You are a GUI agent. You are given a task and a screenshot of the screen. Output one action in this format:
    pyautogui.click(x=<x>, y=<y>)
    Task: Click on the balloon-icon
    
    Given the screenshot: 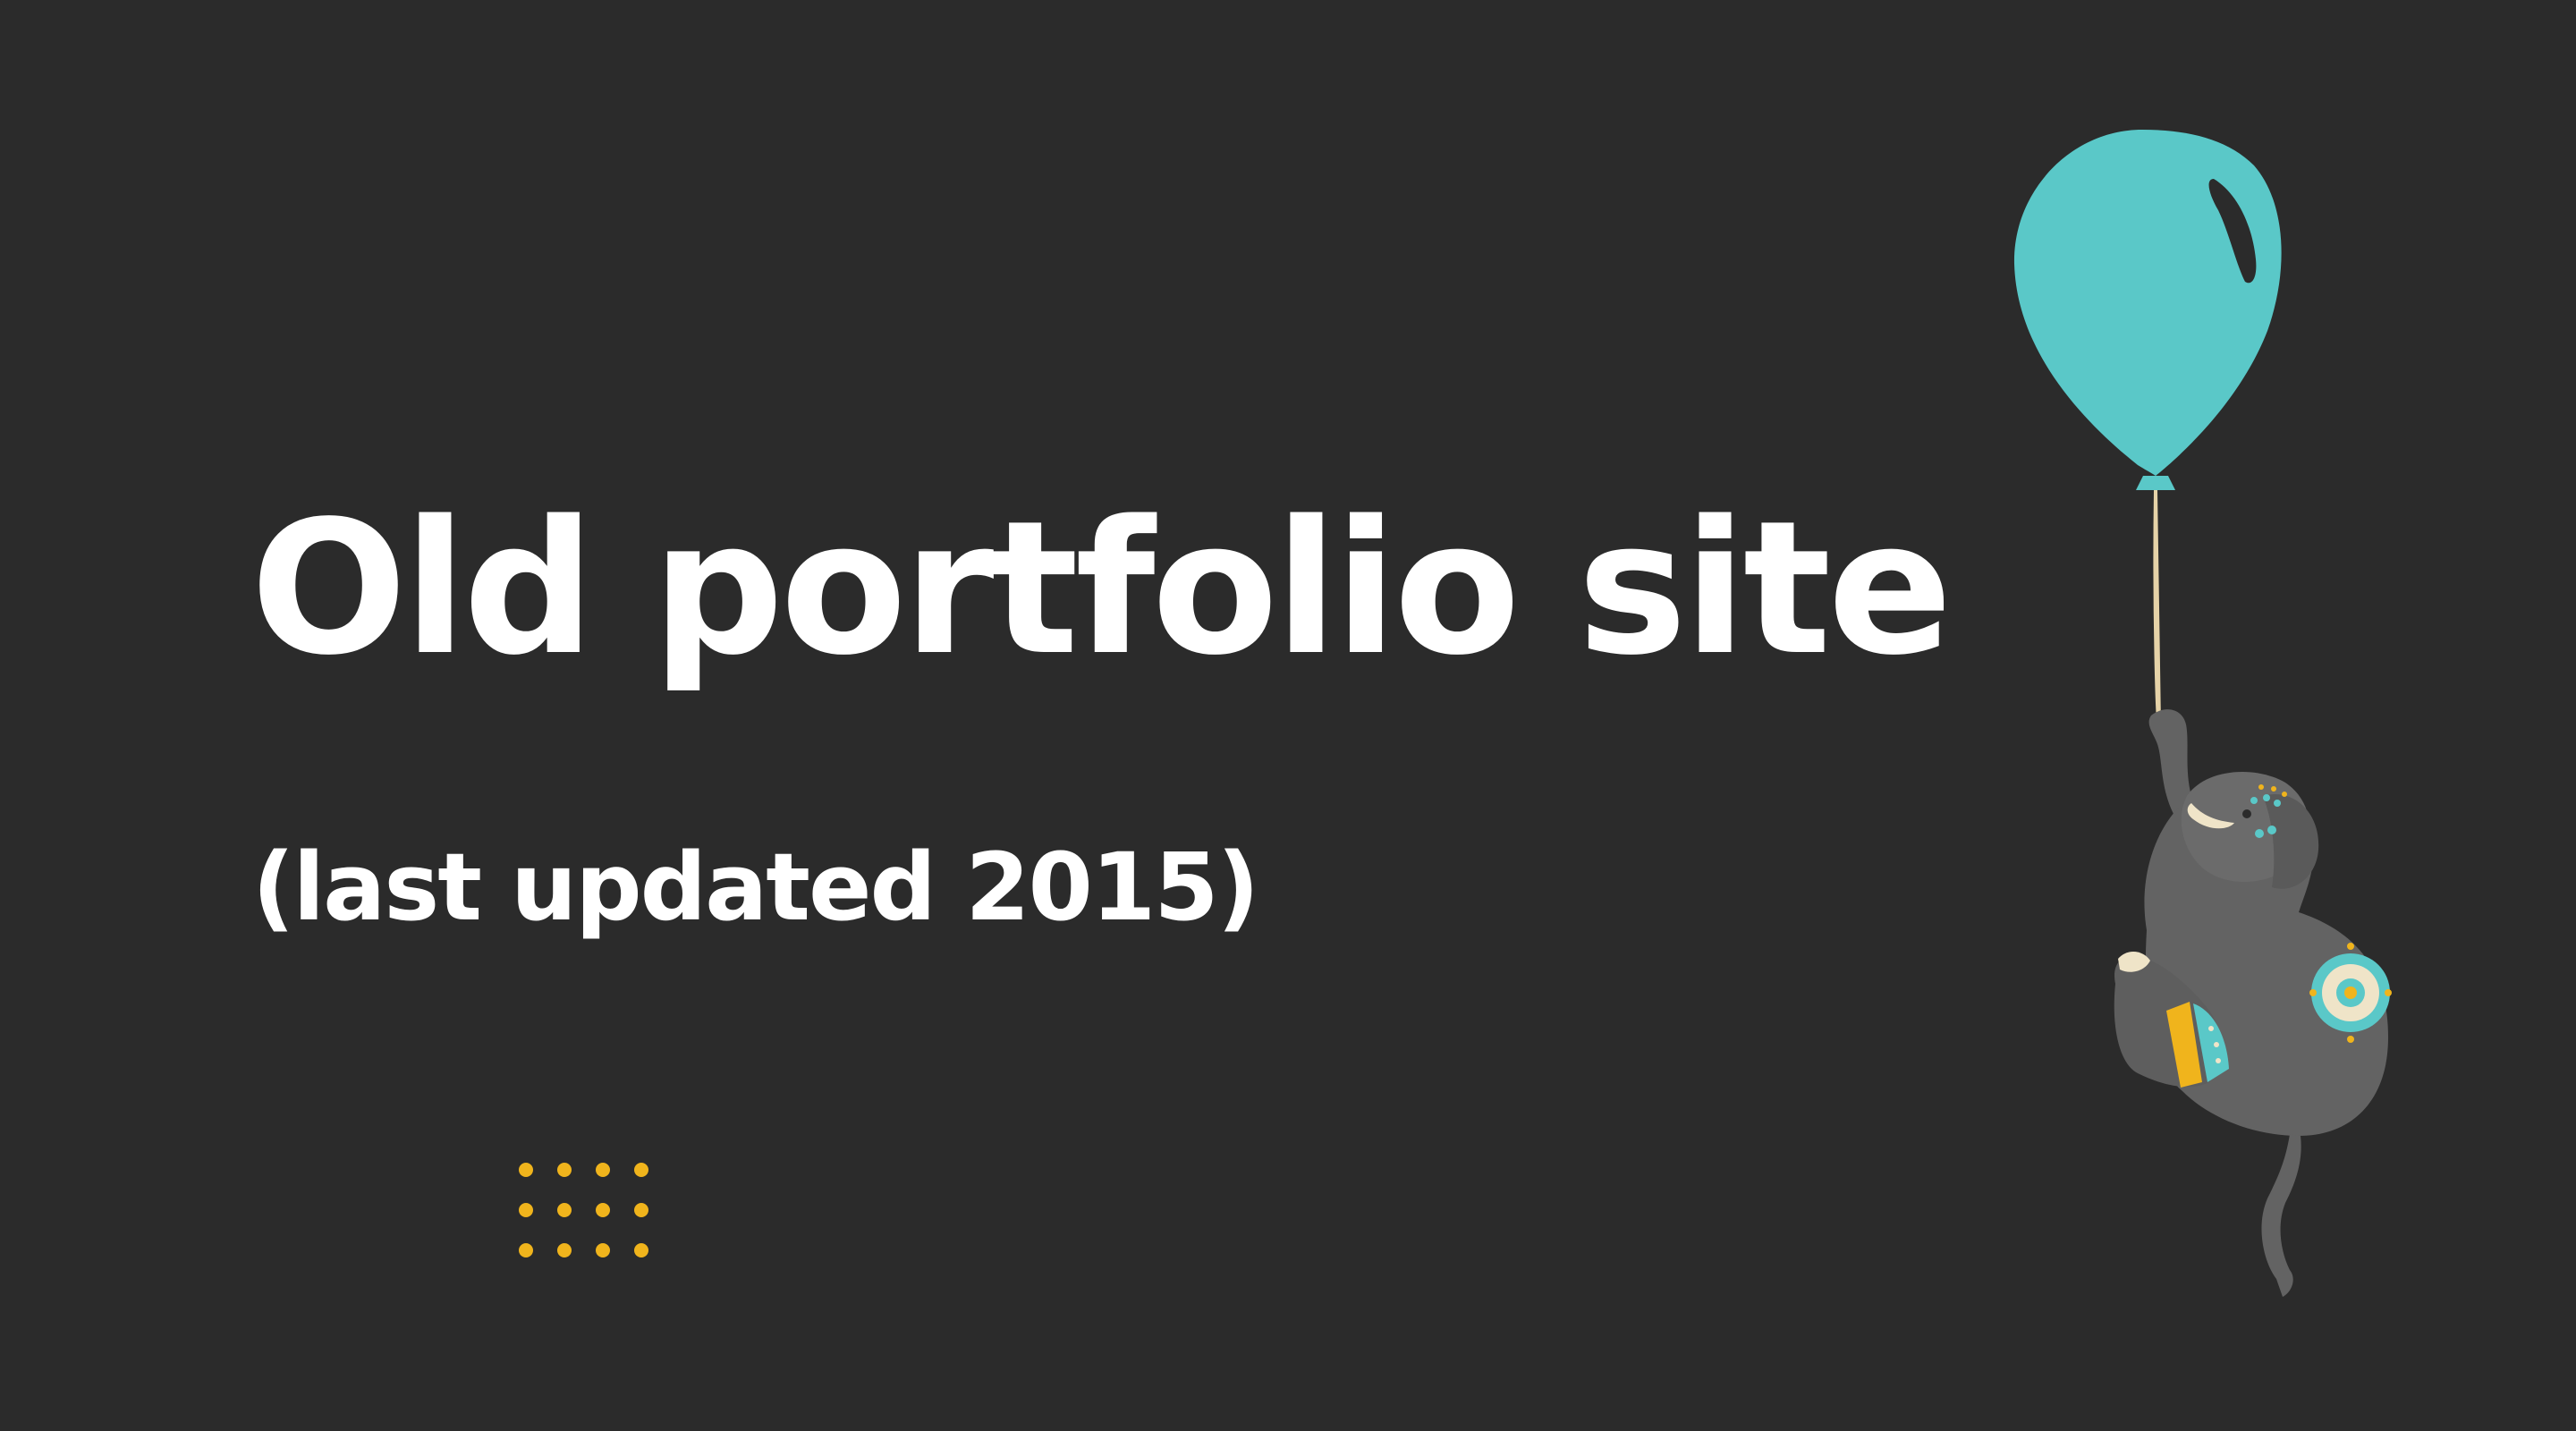 What is the action you would take?
    pyautogui.click(x=2147, y=429)
    